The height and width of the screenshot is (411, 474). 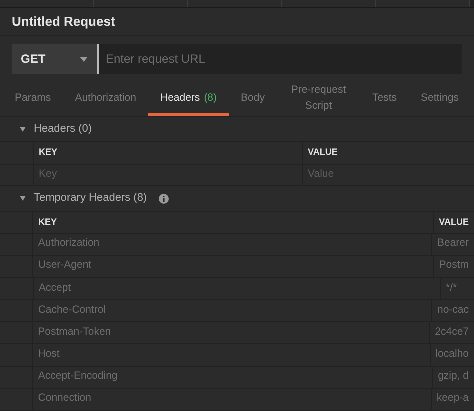 I want to click on header-value: Bearer, so click(x=453, y=244).